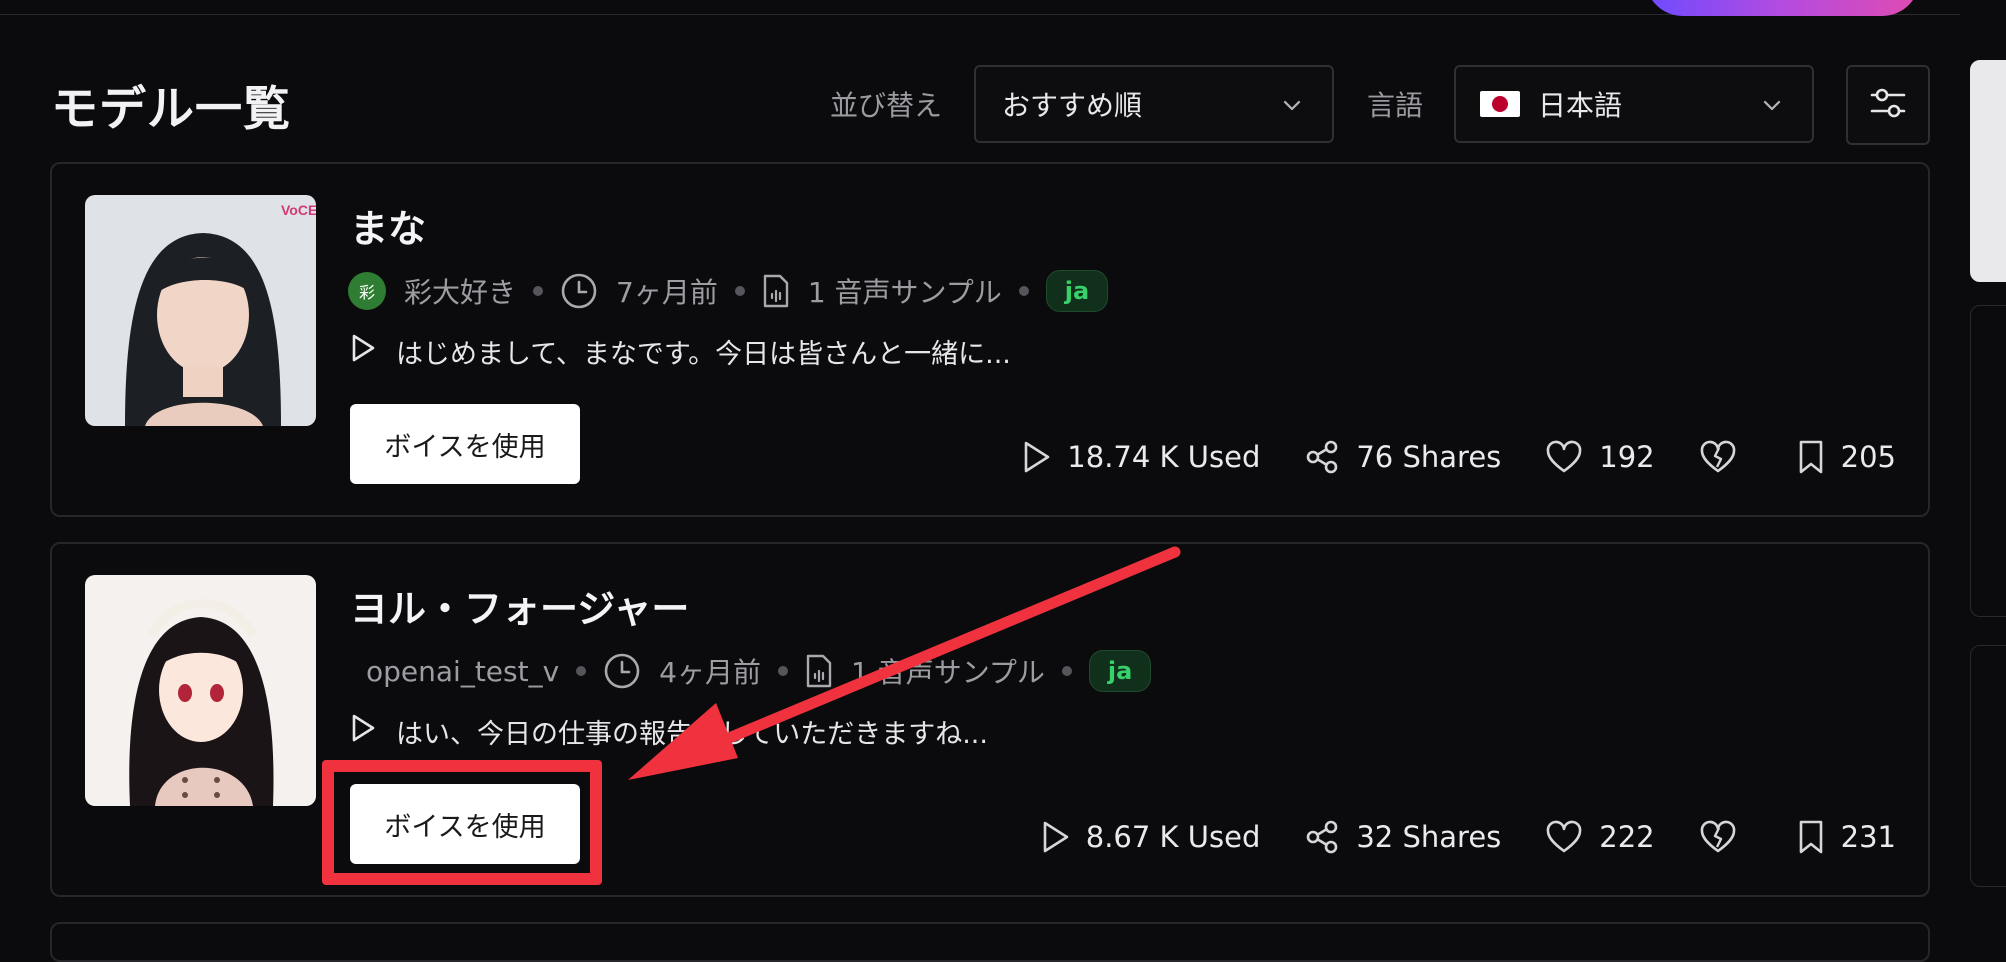  Describe the element at coordinates (904, 663) in the screenshot. I see `annotation-arrow` at that location.